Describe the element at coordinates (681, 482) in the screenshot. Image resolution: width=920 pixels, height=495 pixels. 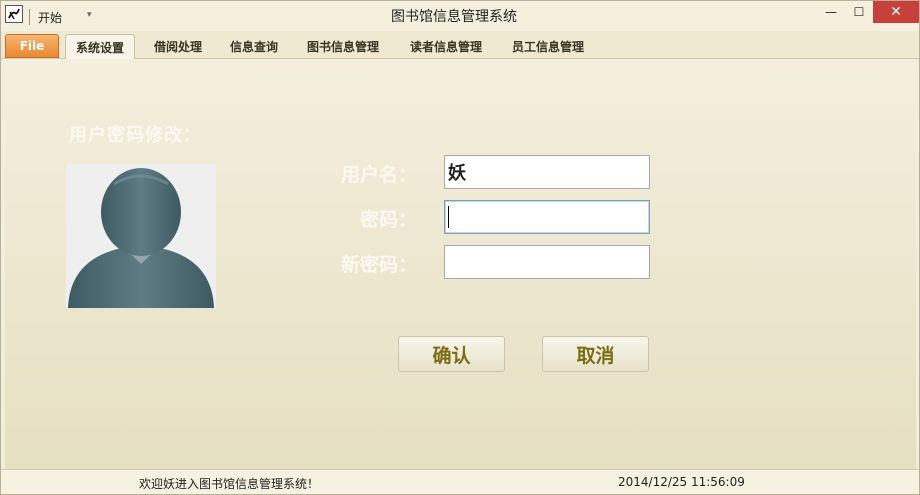
I see `status-datetime: 2014/12/25 11:56:09` at that location.